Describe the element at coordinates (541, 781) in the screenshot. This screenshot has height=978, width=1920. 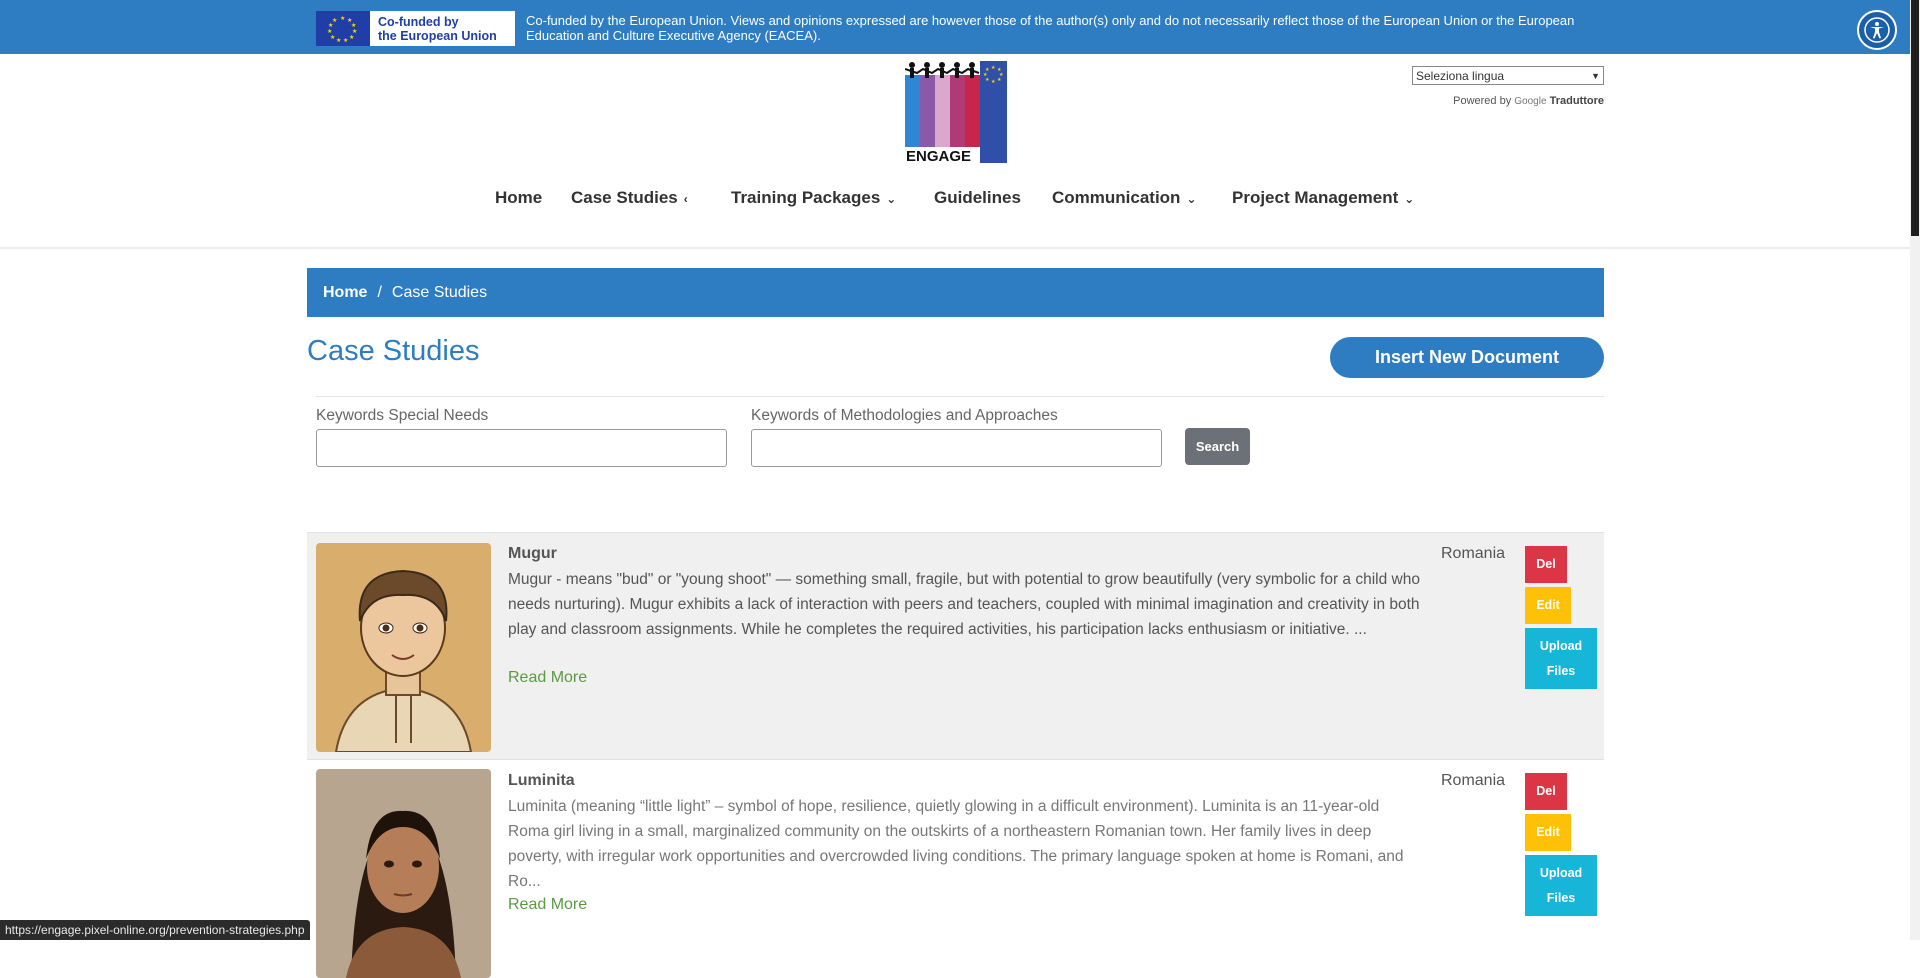
I see `case-title: Luminita` at that location.